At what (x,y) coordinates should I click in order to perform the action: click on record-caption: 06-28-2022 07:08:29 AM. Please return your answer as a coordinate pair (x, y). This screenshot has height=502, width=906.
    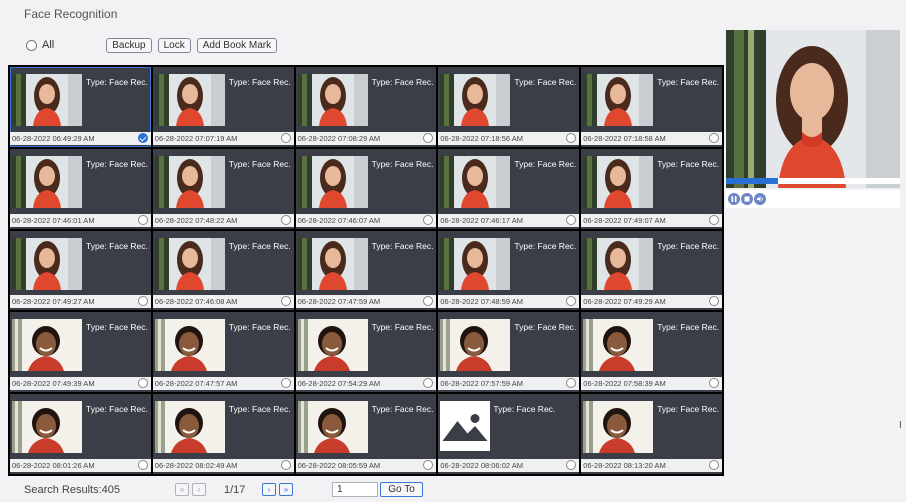
    Looking at the image, I should click on (366, 138).